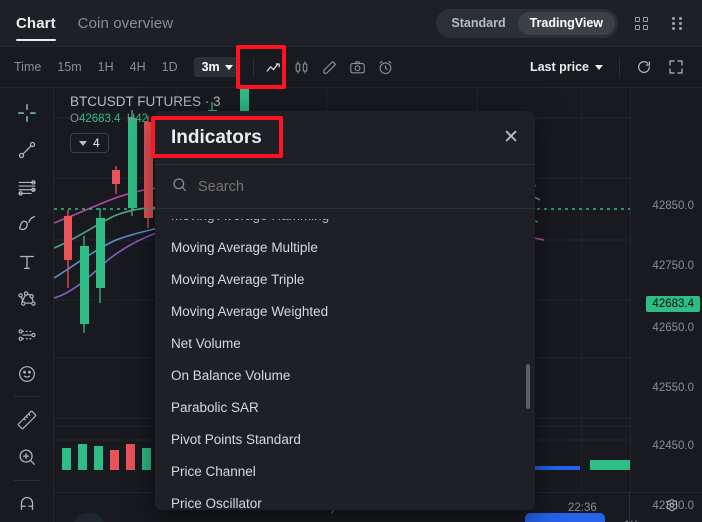 The image size is (702, 522). I want to click on current-price-badge: 42683.4, so click(673, 304).